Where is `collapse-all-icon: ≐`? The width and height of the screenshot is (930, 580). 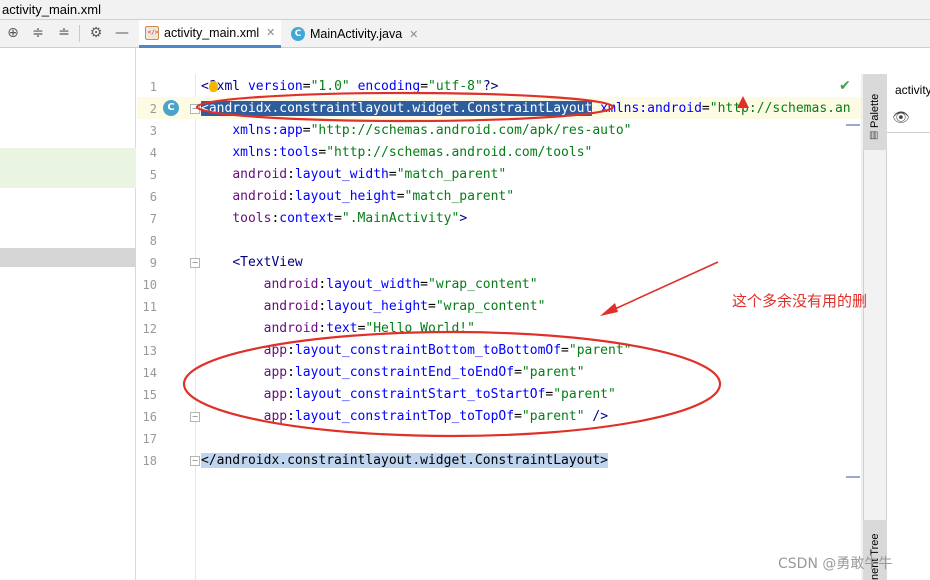 collapse-all-icon: ≐ is located at coordinates (64, 33).